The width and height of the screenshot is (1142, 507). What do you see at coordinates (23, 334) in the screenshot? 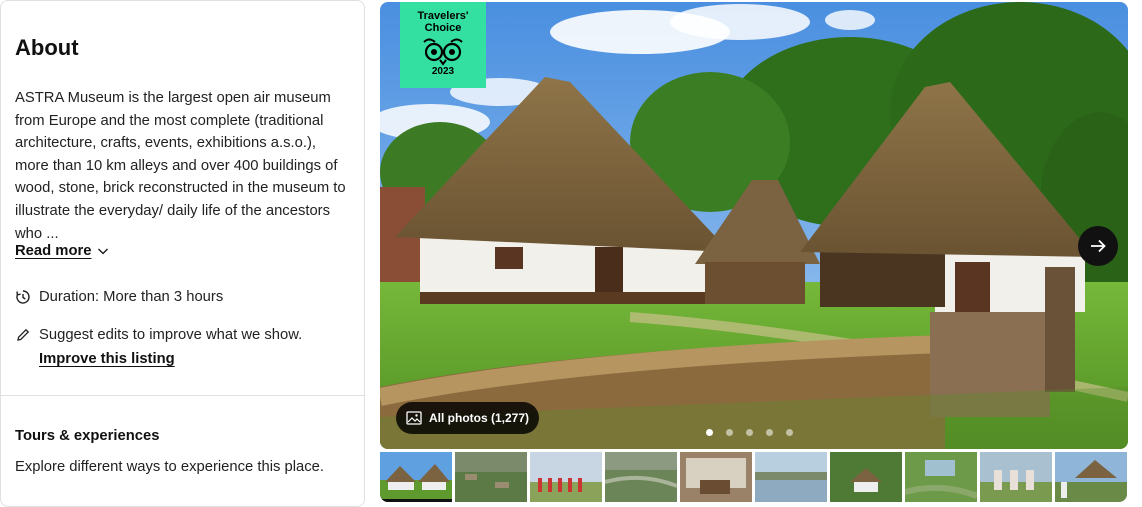
I see `pencil-icon` at bounding box center [23, 334].